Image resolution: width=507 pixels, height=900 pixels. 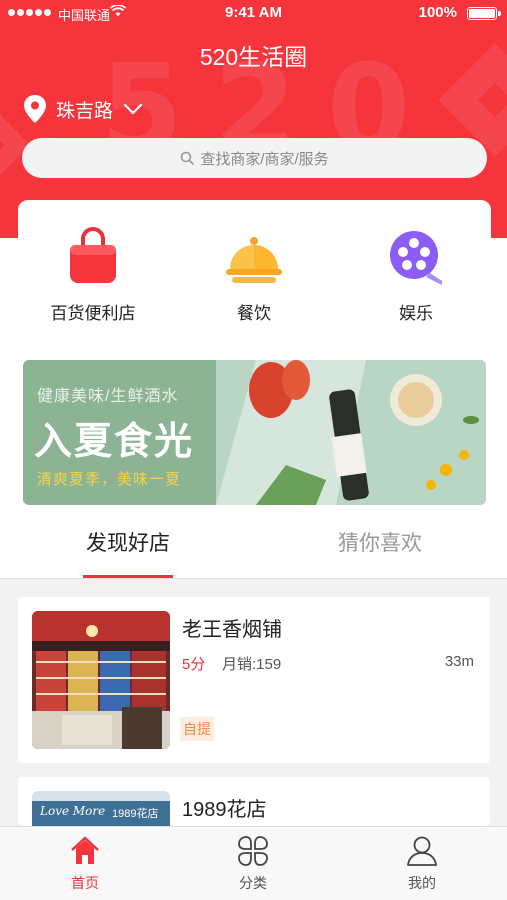 I want to click on store-thumbnail: Love More 1989花店, so click(x=101, y=808).